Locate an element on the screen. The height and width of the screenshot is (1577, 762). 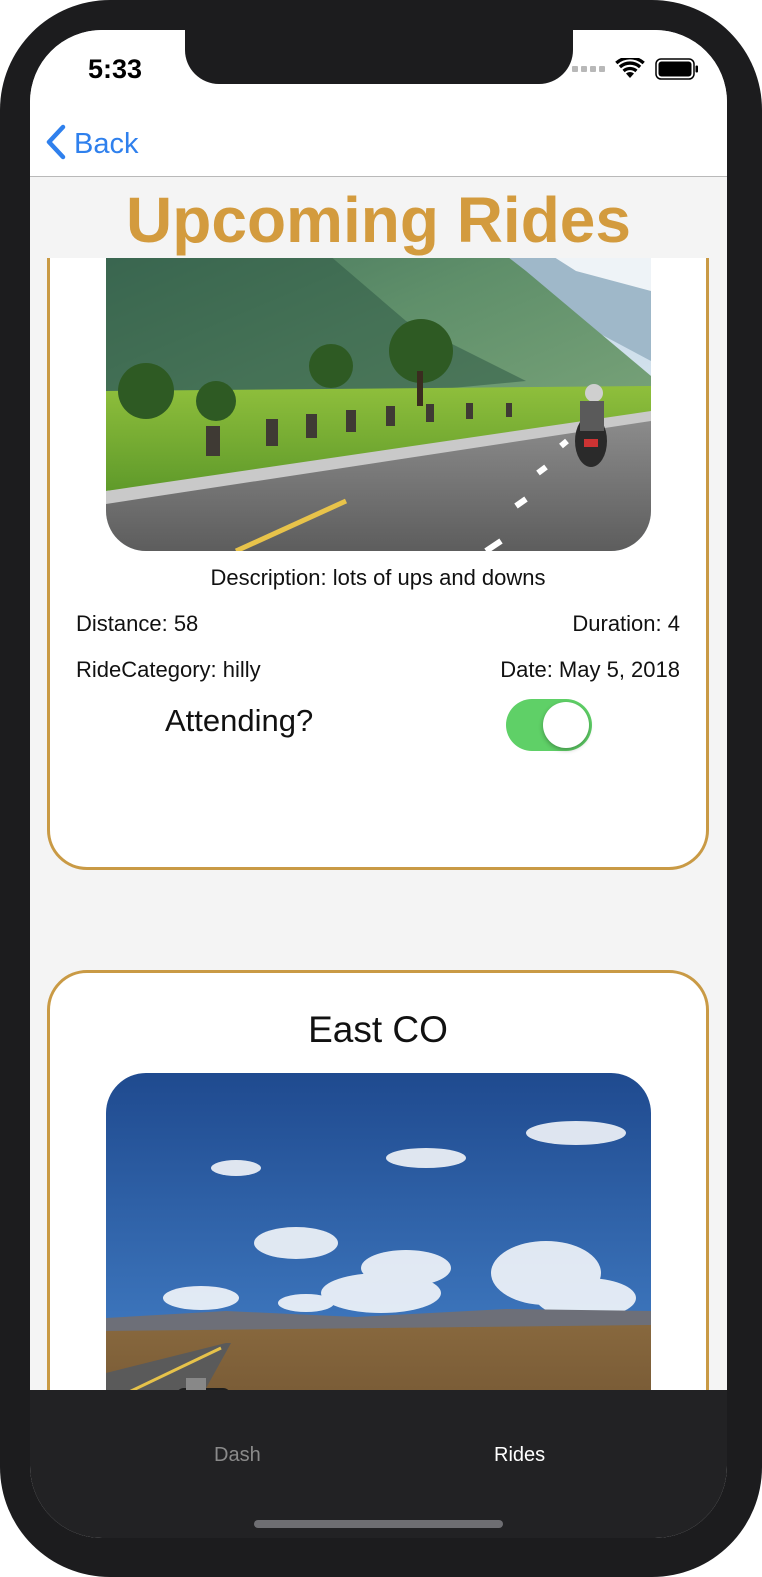
ride-date: Date: May 5, 2018 is located at coordinates (590, 669).